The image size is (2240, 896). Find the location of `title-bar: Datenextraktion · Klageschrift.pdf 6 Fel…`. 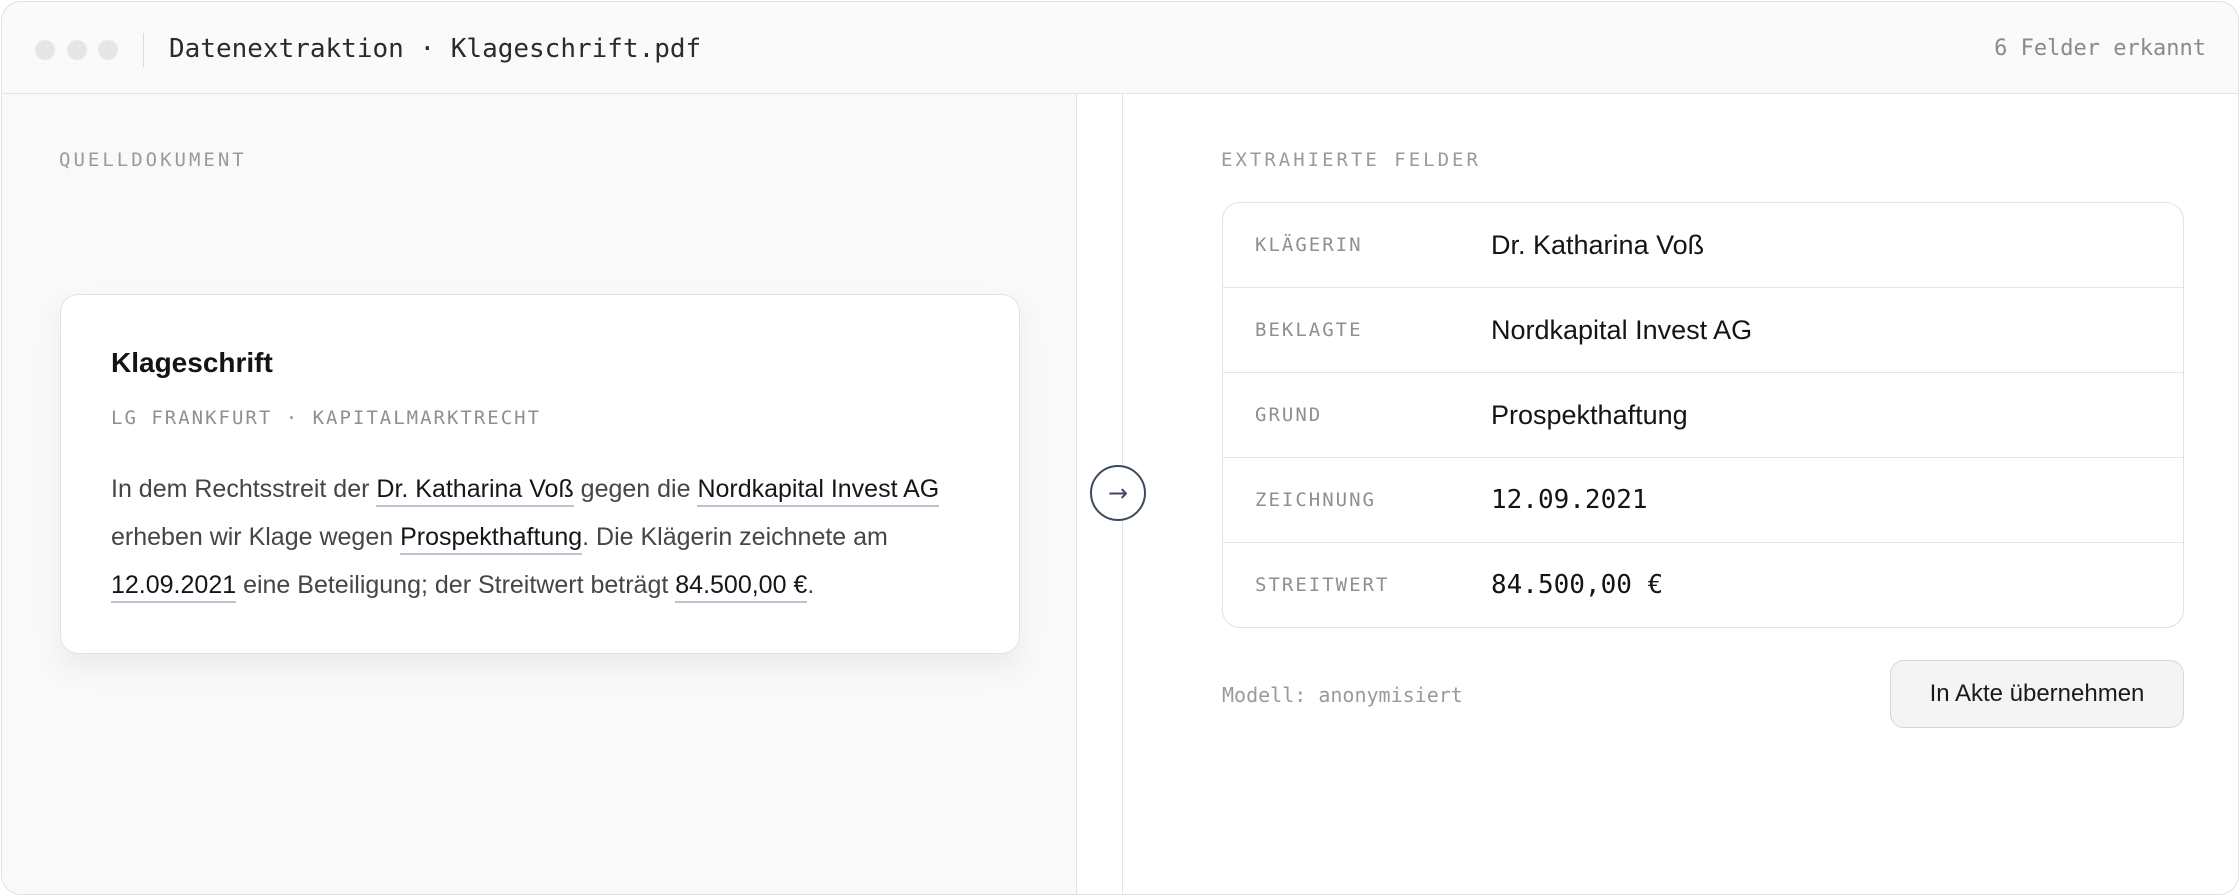

title-bar: Datenextraktion · Klageschrift.pdf 6 Fel… is located at coordinates (1120, 48).